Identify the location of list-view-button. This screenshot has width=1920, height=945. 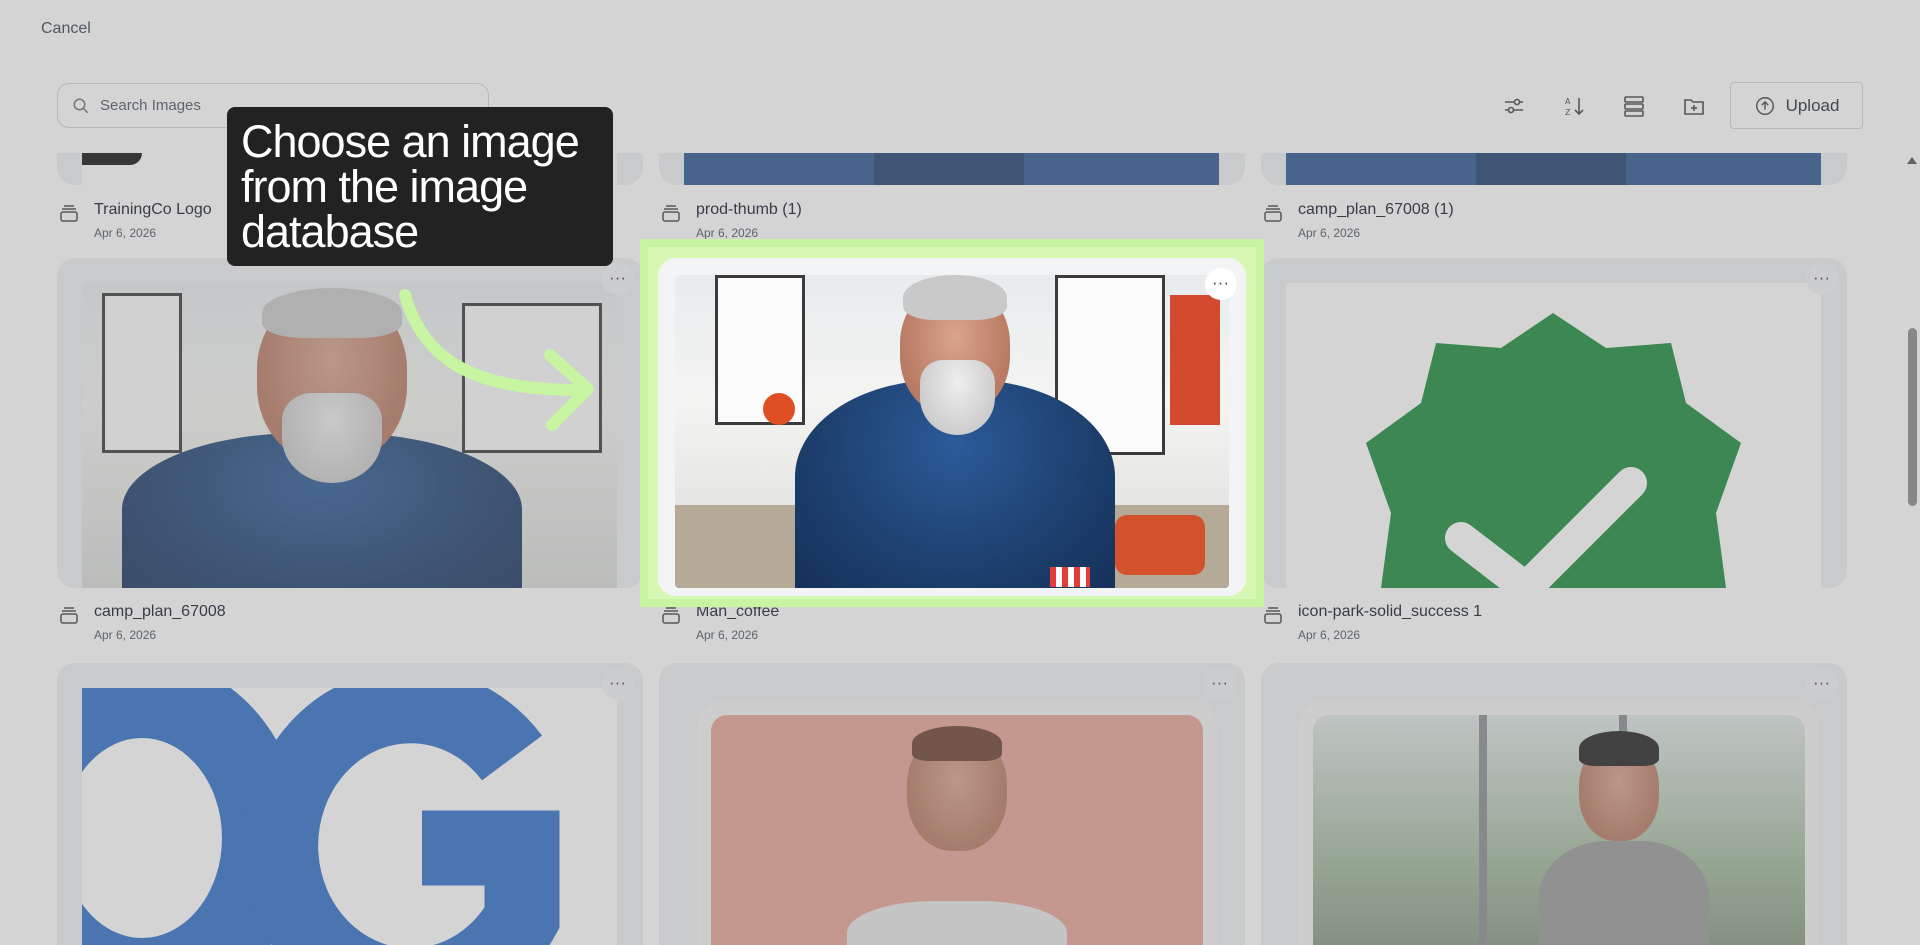
(1634, 106).